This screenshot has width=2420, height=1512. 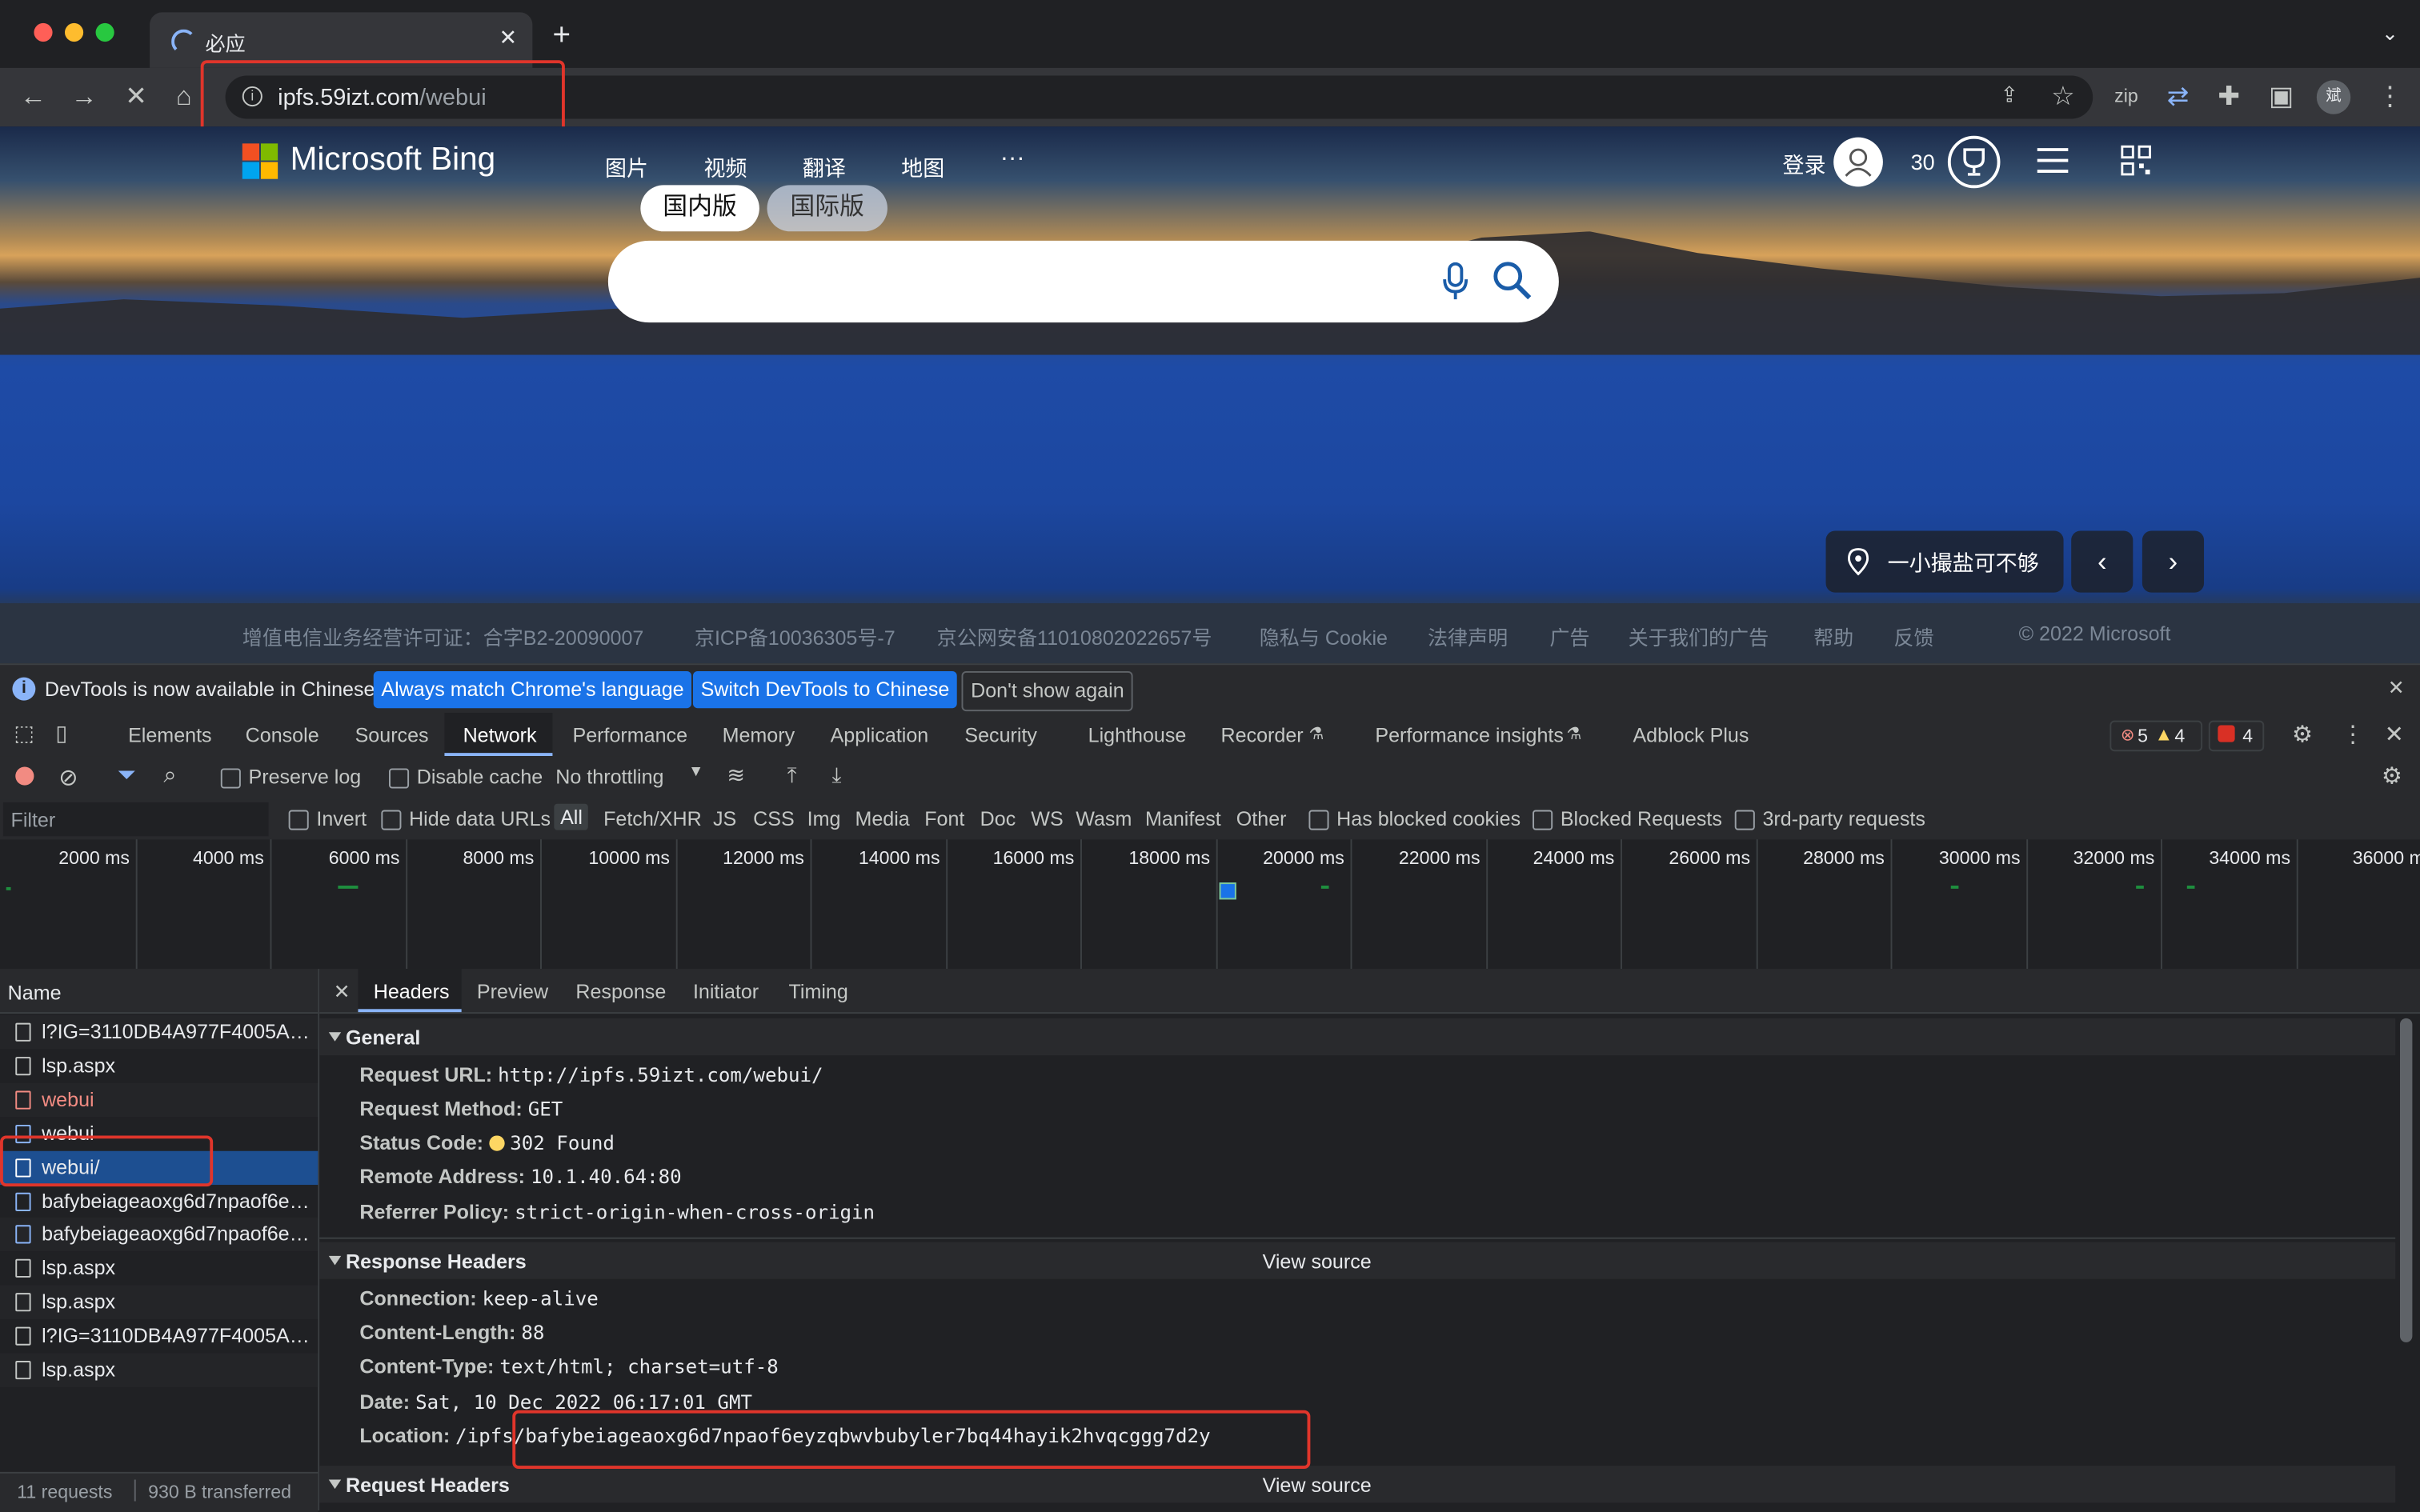 What do you see at coordinates (998, 818) in the screenshot?
I see `type-doc: Doc` at bounding box center [998, 818].